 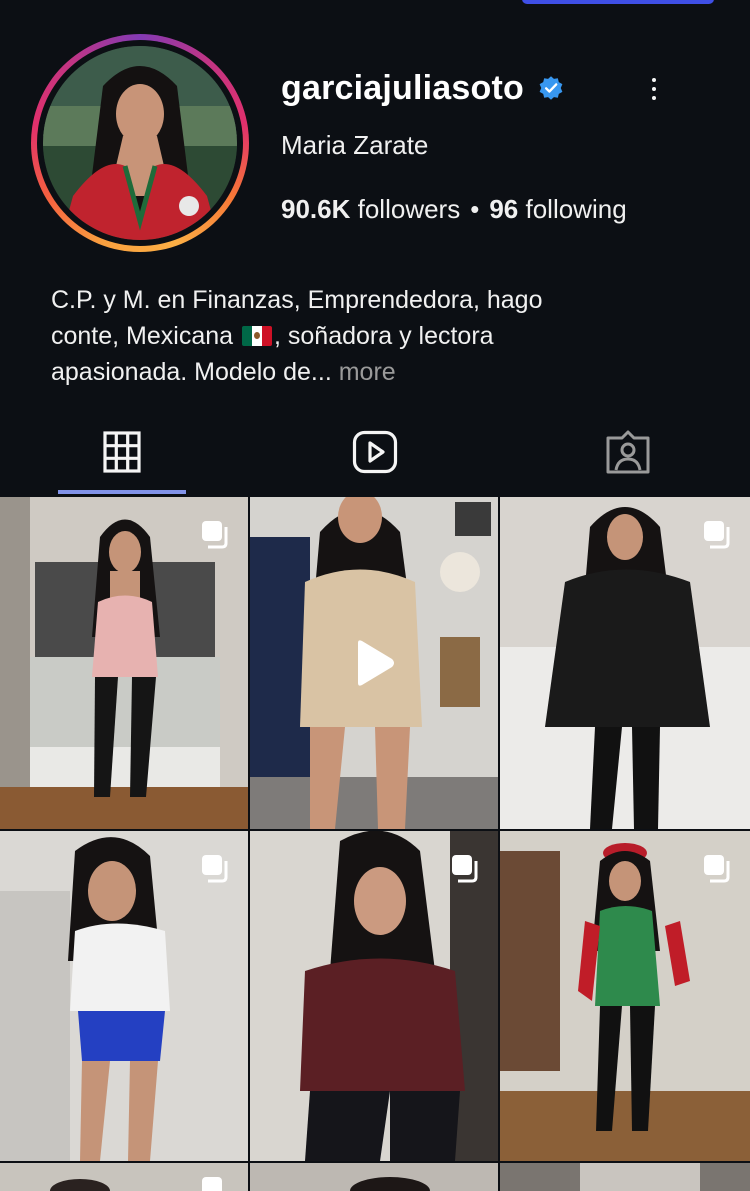 What do you see at coordinates (257, 336) in the screenshot?
I see `mexico-flag-icon` at bounding box center [257, 336].